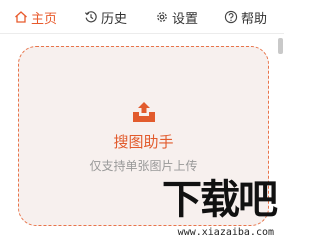 This screenshot has width=320, height=244. I want to click on tab-help: 帮助, so click(245, 17).